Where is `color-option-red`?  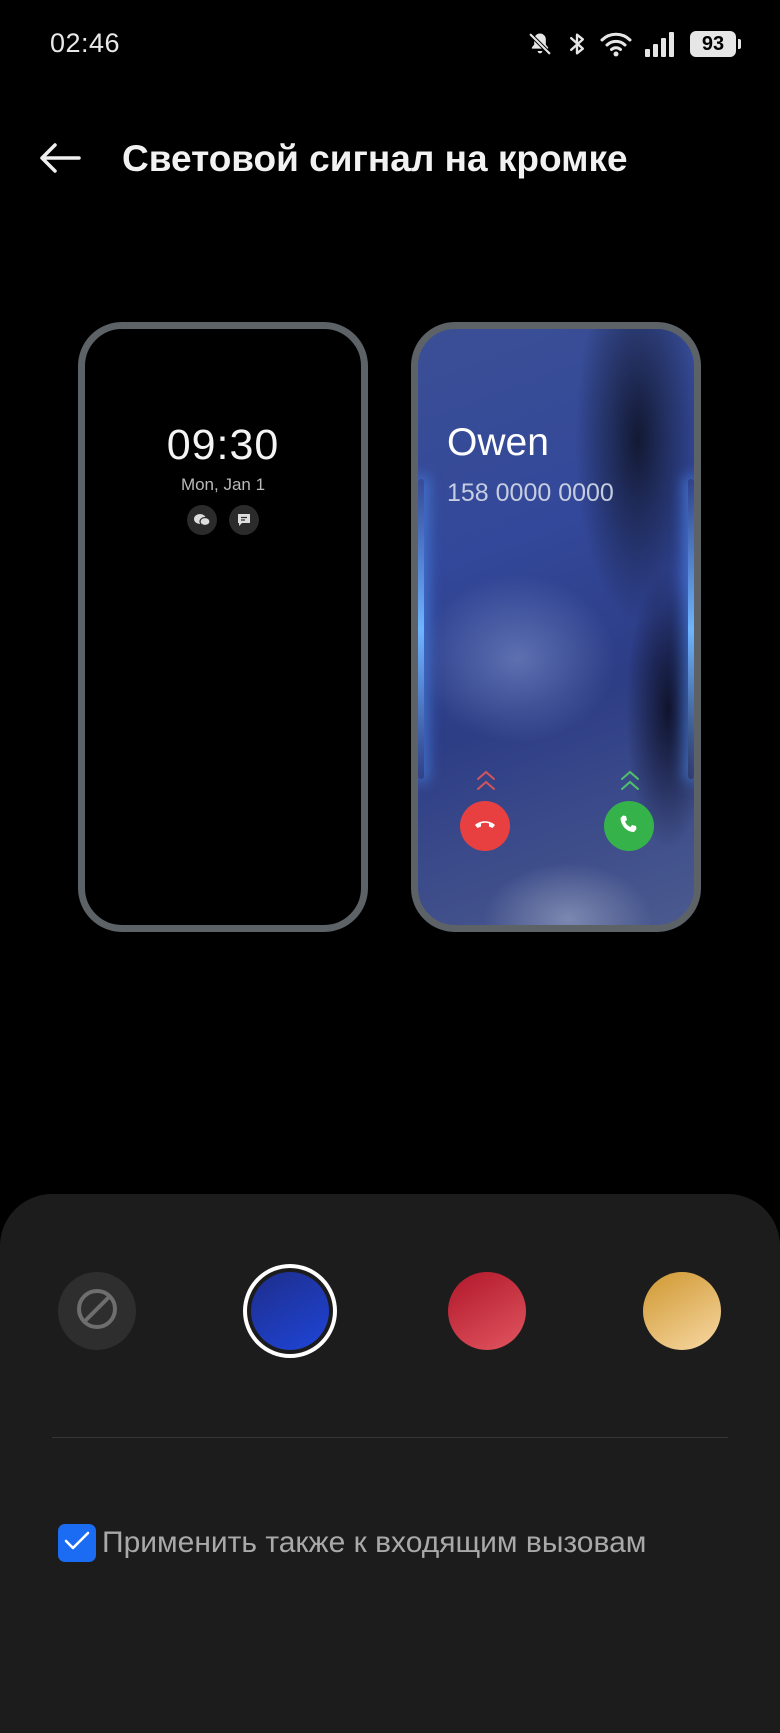 color-option-red is located at coordinates (487, 1311).